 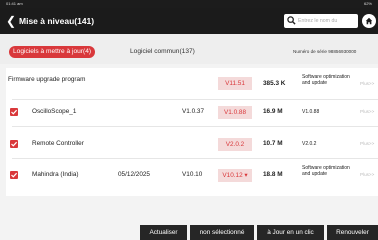 I want to click on search-input: Entrez le nom du, so click(x=321, y=21).